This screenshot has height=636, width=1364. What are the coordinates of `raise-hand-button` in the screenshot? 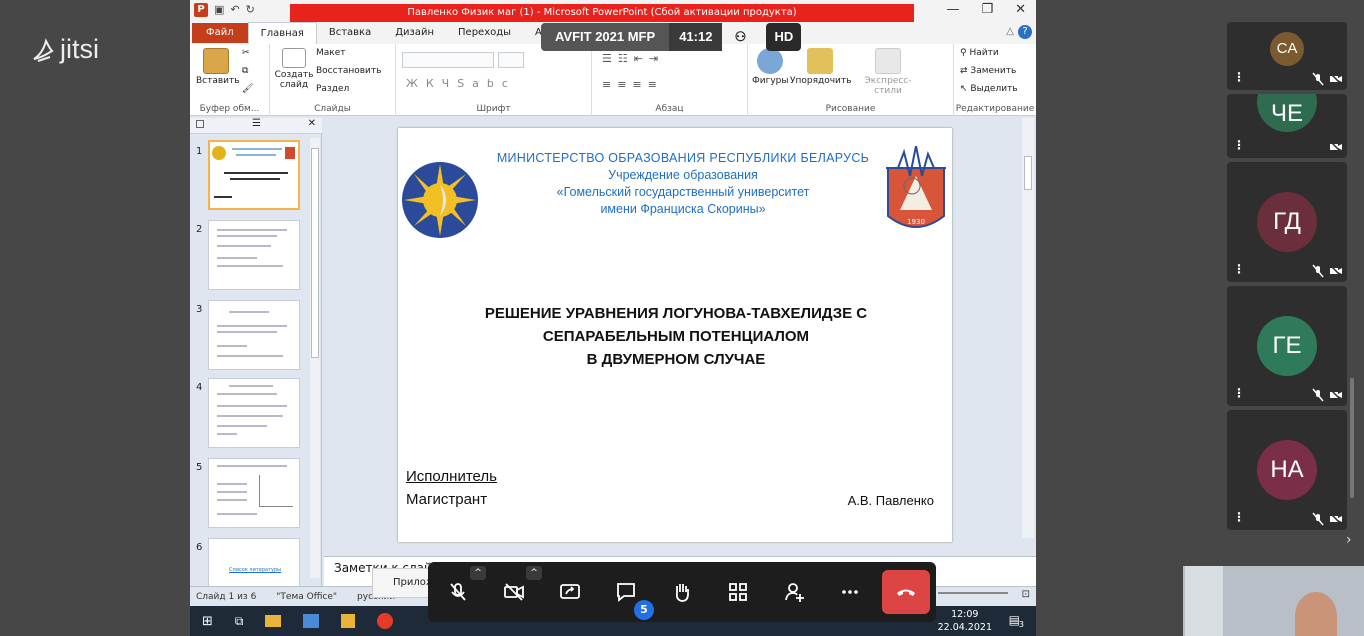 It's located at (682, 592).